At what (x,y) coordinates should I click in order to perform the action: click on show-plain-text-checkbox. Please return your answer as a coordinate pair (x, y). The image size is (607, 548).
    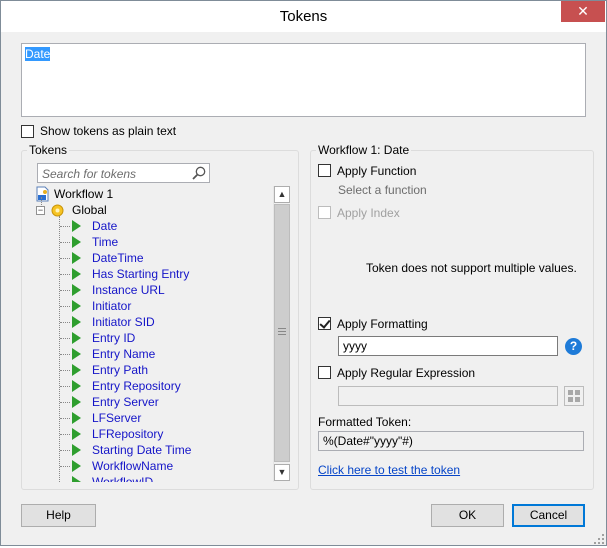
    Looking at the image, I should click on (27, 131).